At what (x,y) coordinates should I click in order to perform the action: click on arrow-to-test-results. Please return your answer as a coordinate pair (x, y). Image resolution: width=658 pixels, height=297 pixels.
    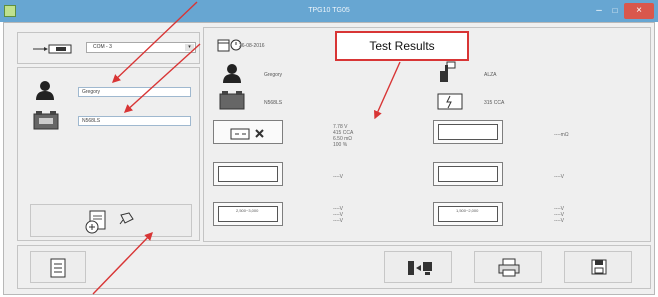
    Looking at the image, I should click on (387, 90).